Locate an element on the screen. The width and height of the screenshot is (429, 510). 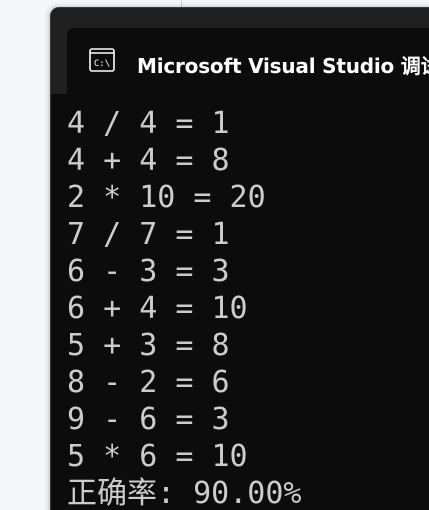
console-line: 8 - 2 = 6 is located at coordinates (148, 382).